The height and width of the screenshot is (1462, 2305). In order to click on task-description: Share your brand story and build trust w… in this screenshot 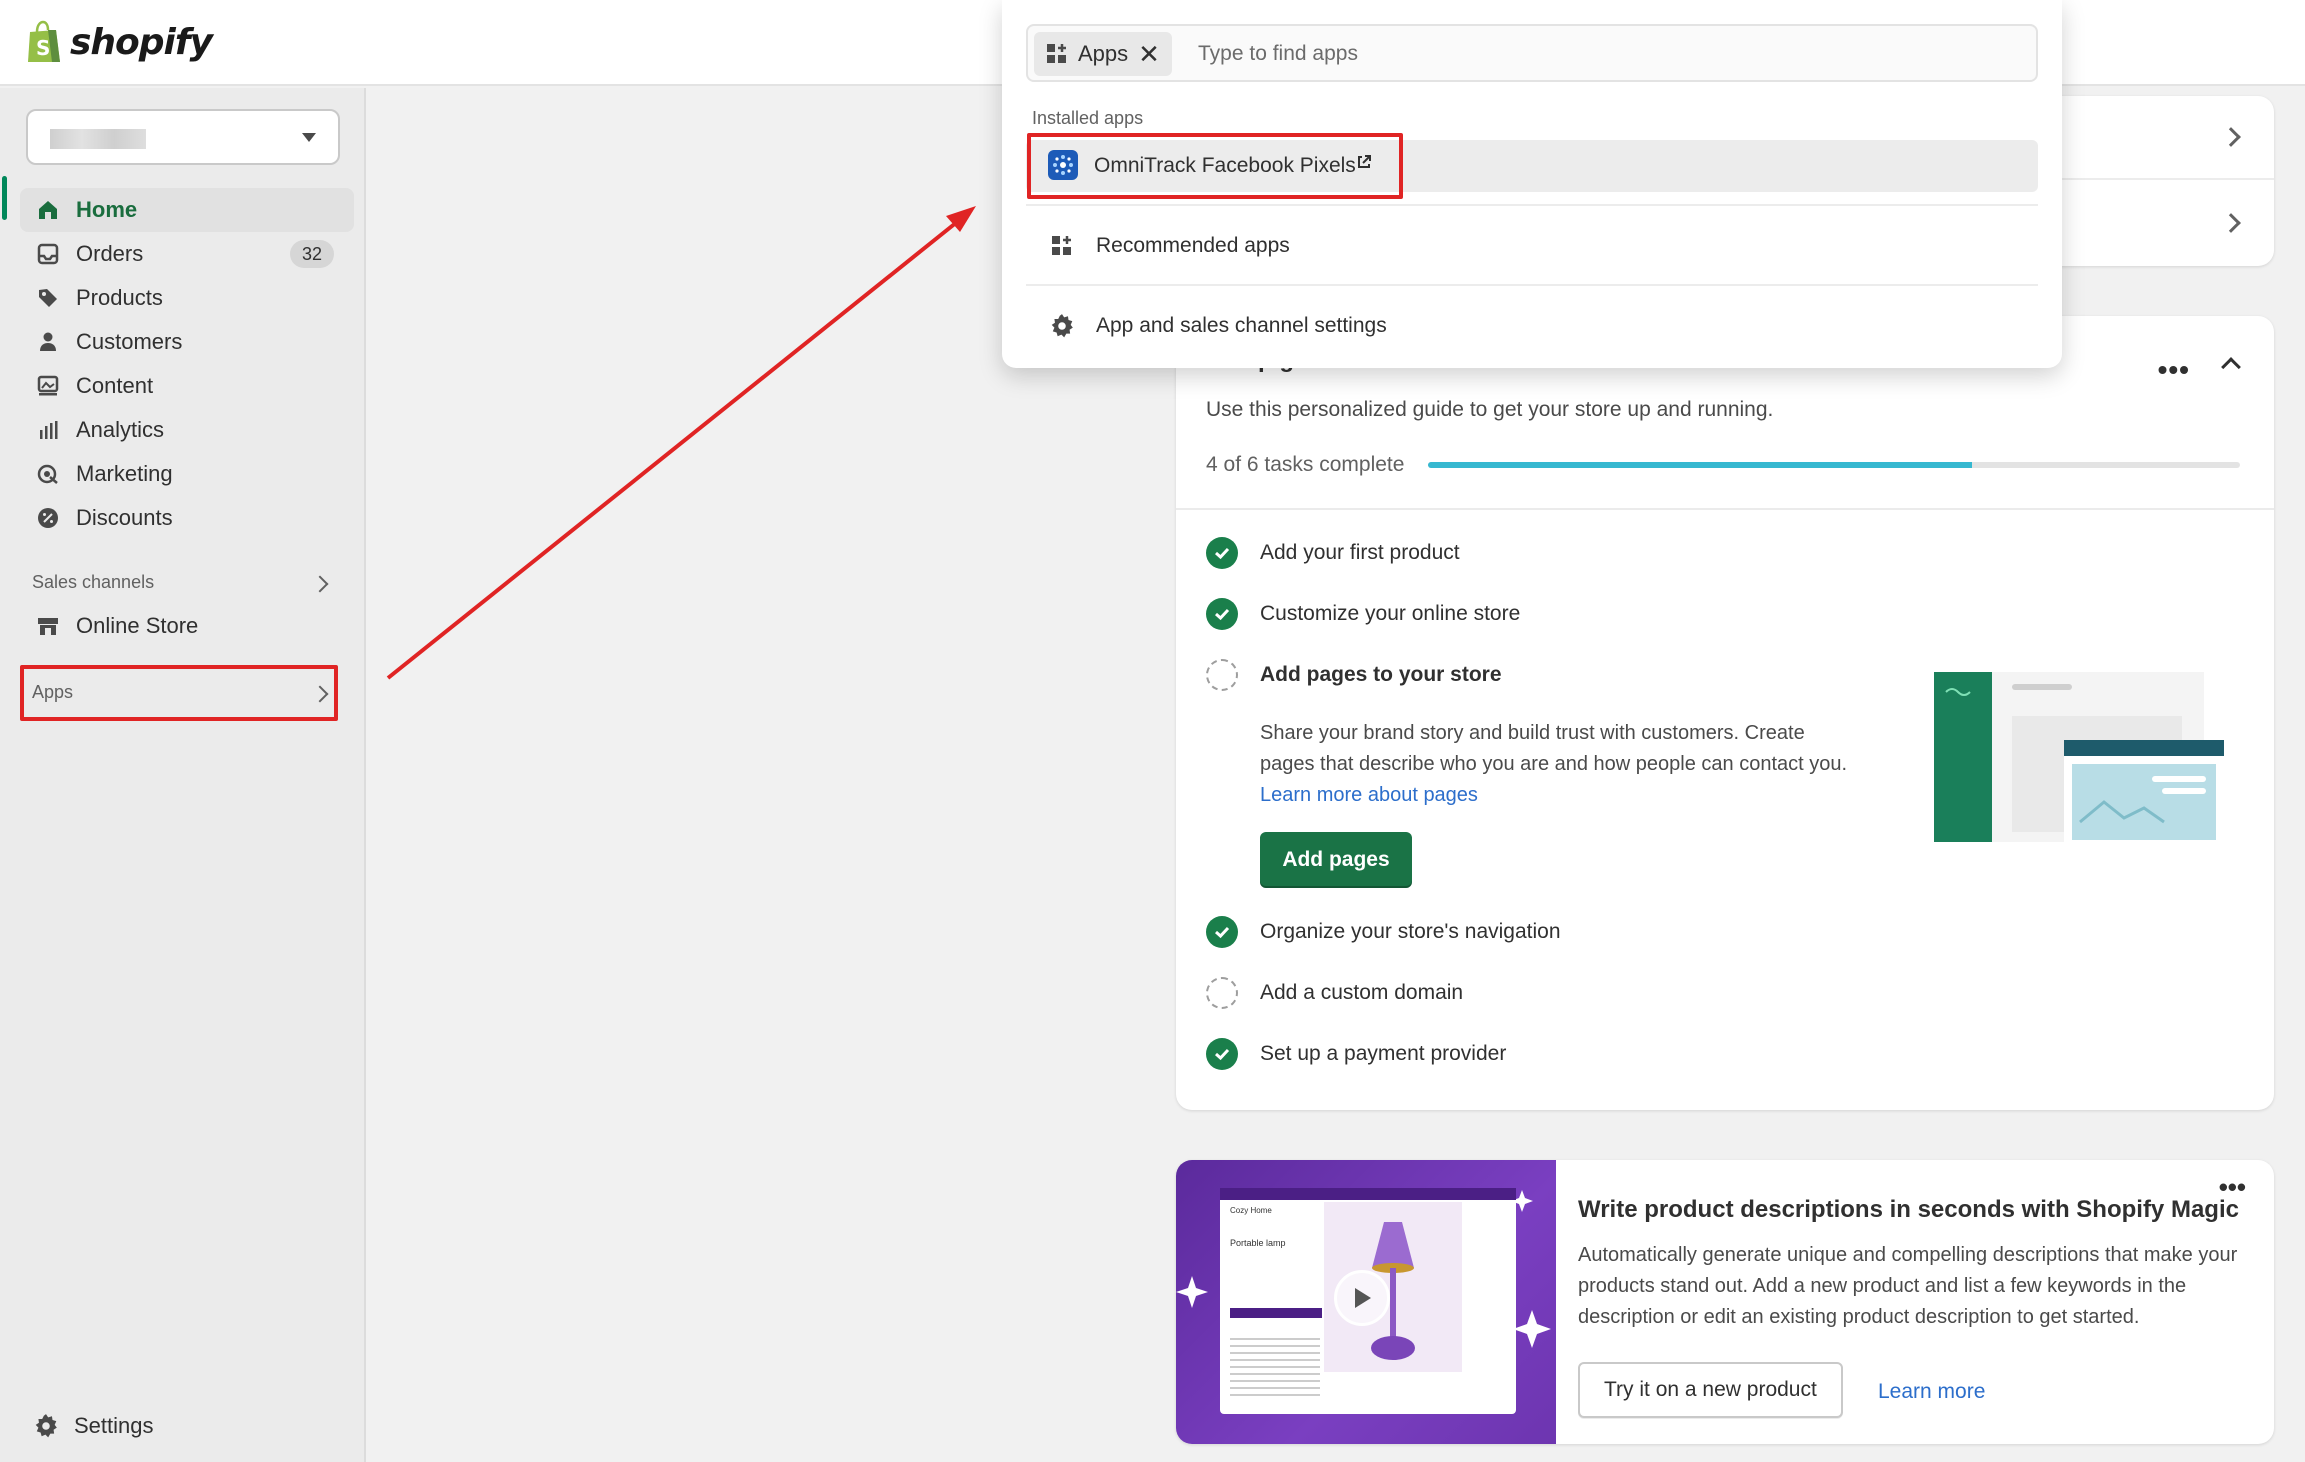, I will do `click(1560, 764)`.